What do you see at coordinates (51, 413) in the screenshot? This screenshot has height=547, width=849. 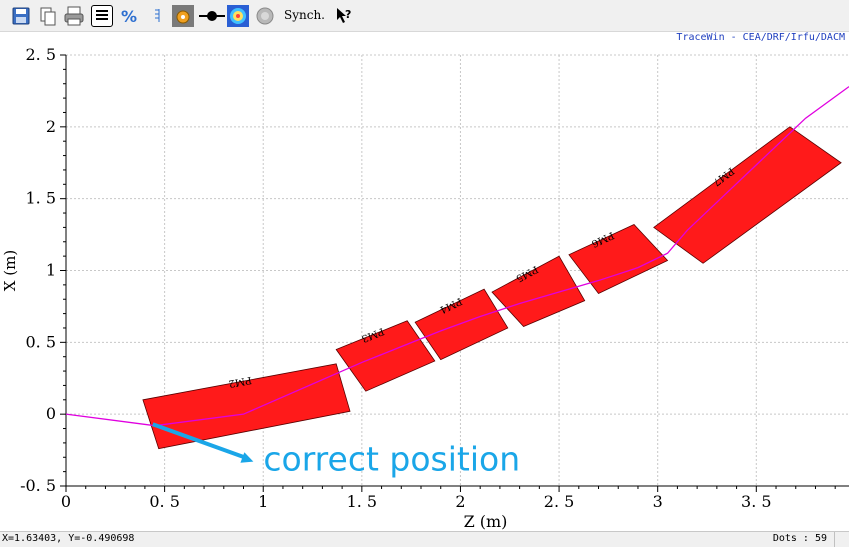 I see `y-tick-label: 0` at bounding box center [51, 413].